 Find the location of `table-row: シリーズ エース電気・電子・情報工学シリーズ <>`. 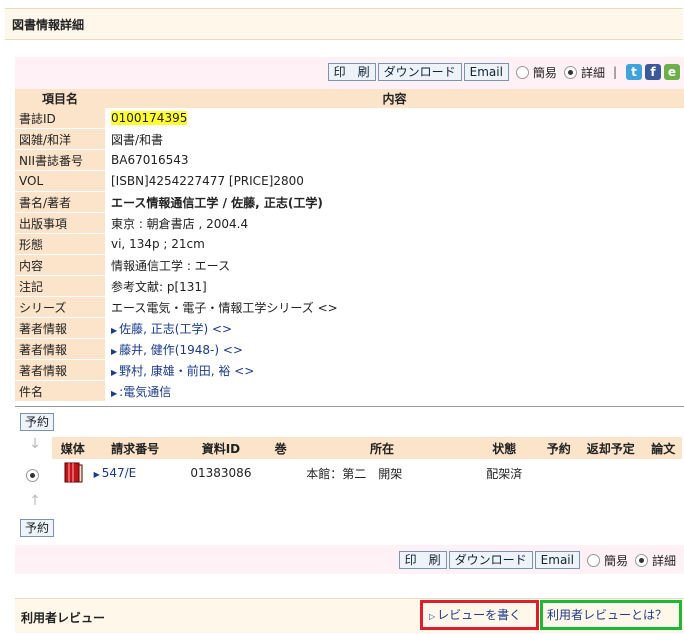

table-row: シリーズ エース電気・電子・情報工学シリーズ <> is located at coordinates (349, 307).